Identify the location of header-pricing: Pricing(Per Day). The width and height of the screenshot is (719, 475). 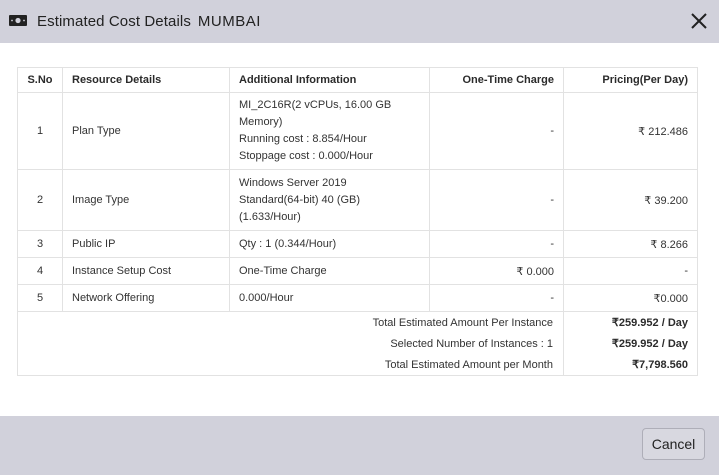
(630, 80).